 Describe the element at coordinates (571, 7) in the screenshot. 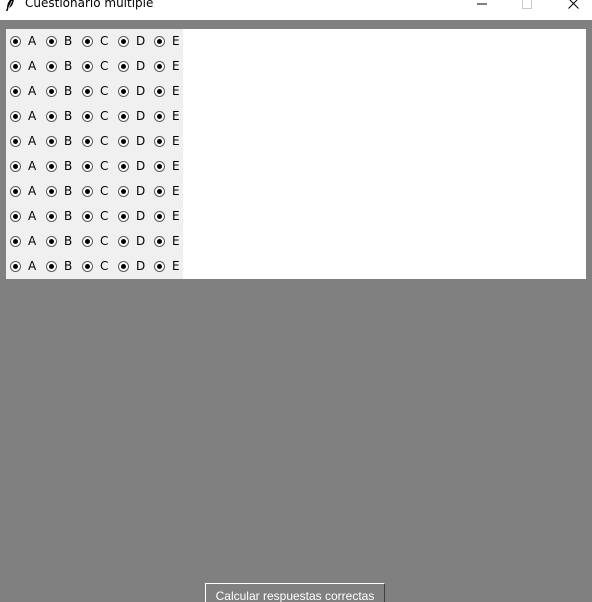

I see `close-button` at that location.